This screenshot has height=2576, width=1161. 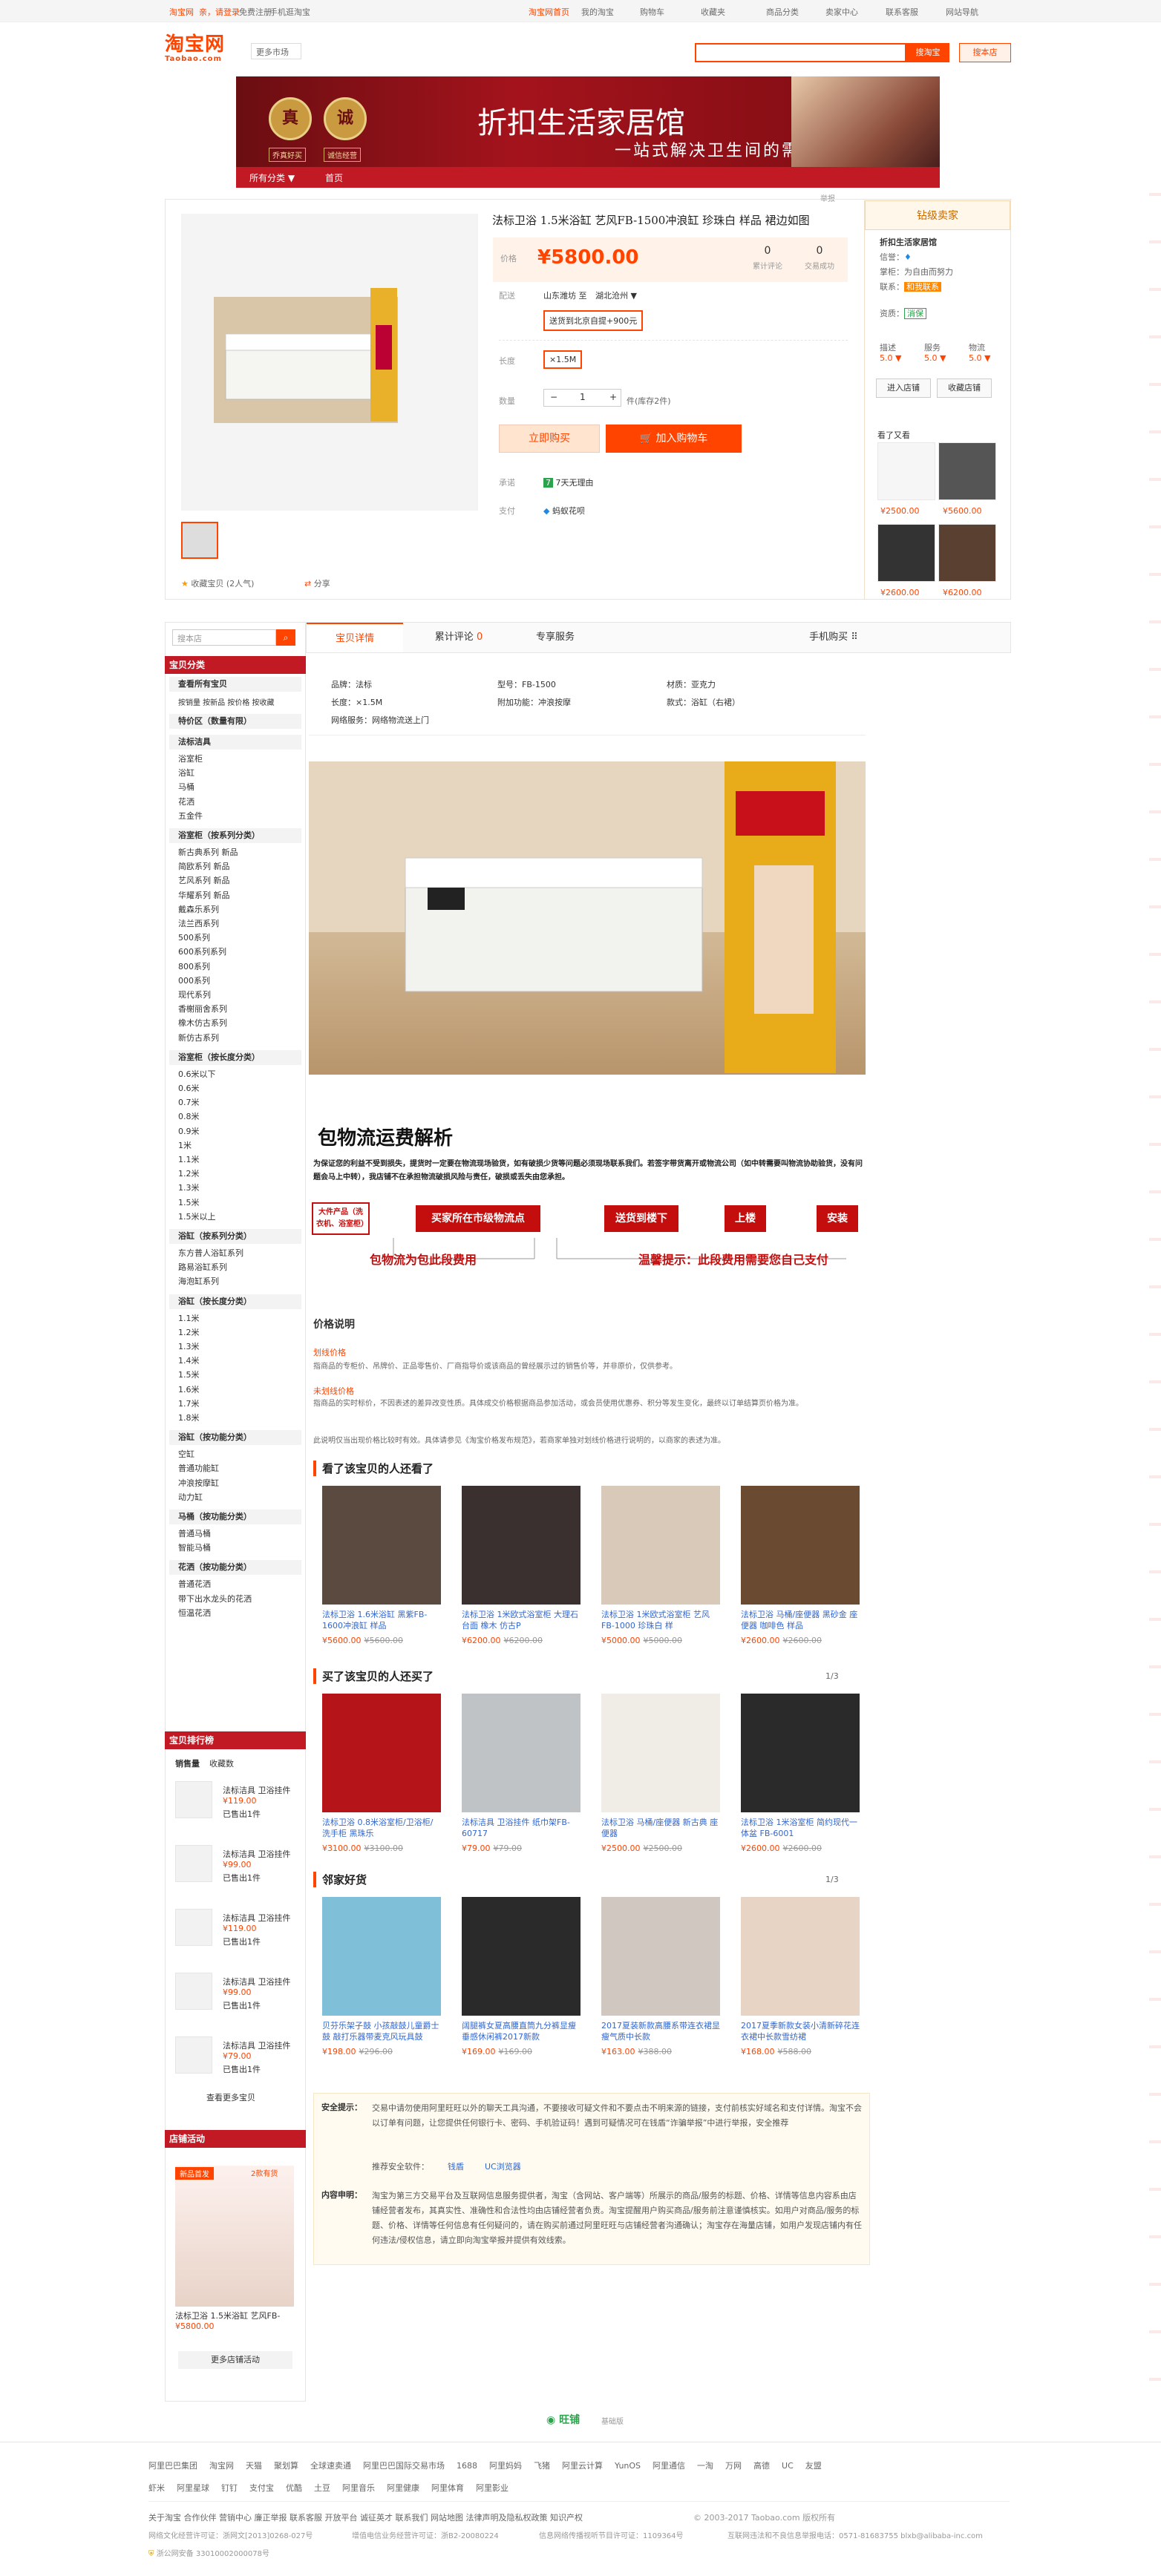 I want to click on tab-mobile-buy: 手机购买 ⠿, so click(x=834, y=637).